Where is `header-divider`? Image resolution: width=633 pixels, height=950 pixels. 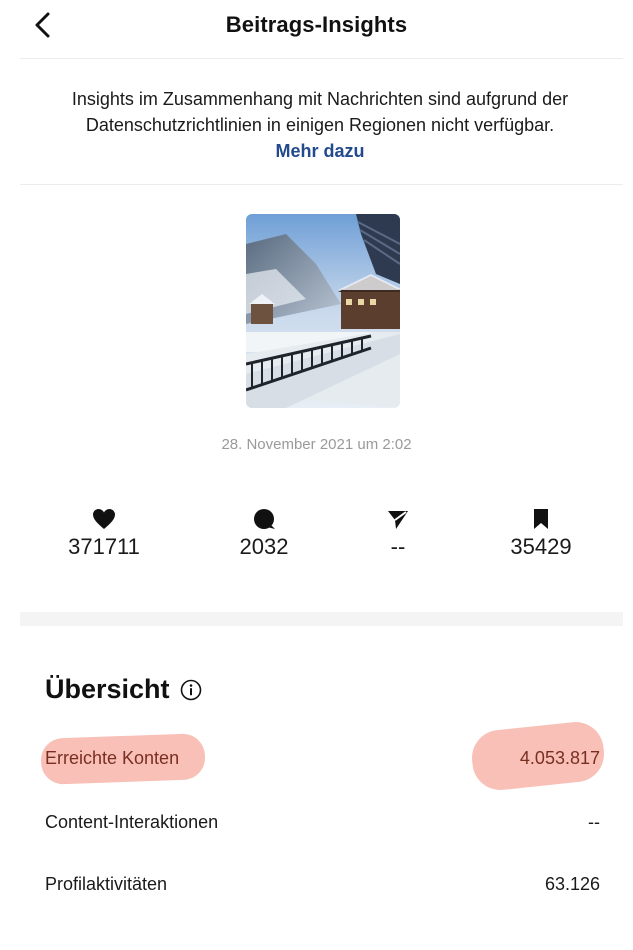
header-divider is located at coordinates (321, 58).